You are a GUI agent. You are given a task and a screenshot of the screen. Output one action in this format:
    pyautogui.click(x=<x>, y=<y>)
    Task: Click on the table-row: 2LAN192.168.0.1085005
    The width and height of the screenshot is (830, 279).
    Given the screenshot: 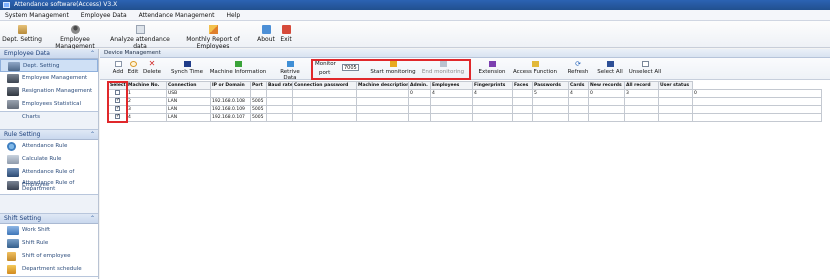 What is the action you would take?
    pyautogui.click(x=465, y=101)
    